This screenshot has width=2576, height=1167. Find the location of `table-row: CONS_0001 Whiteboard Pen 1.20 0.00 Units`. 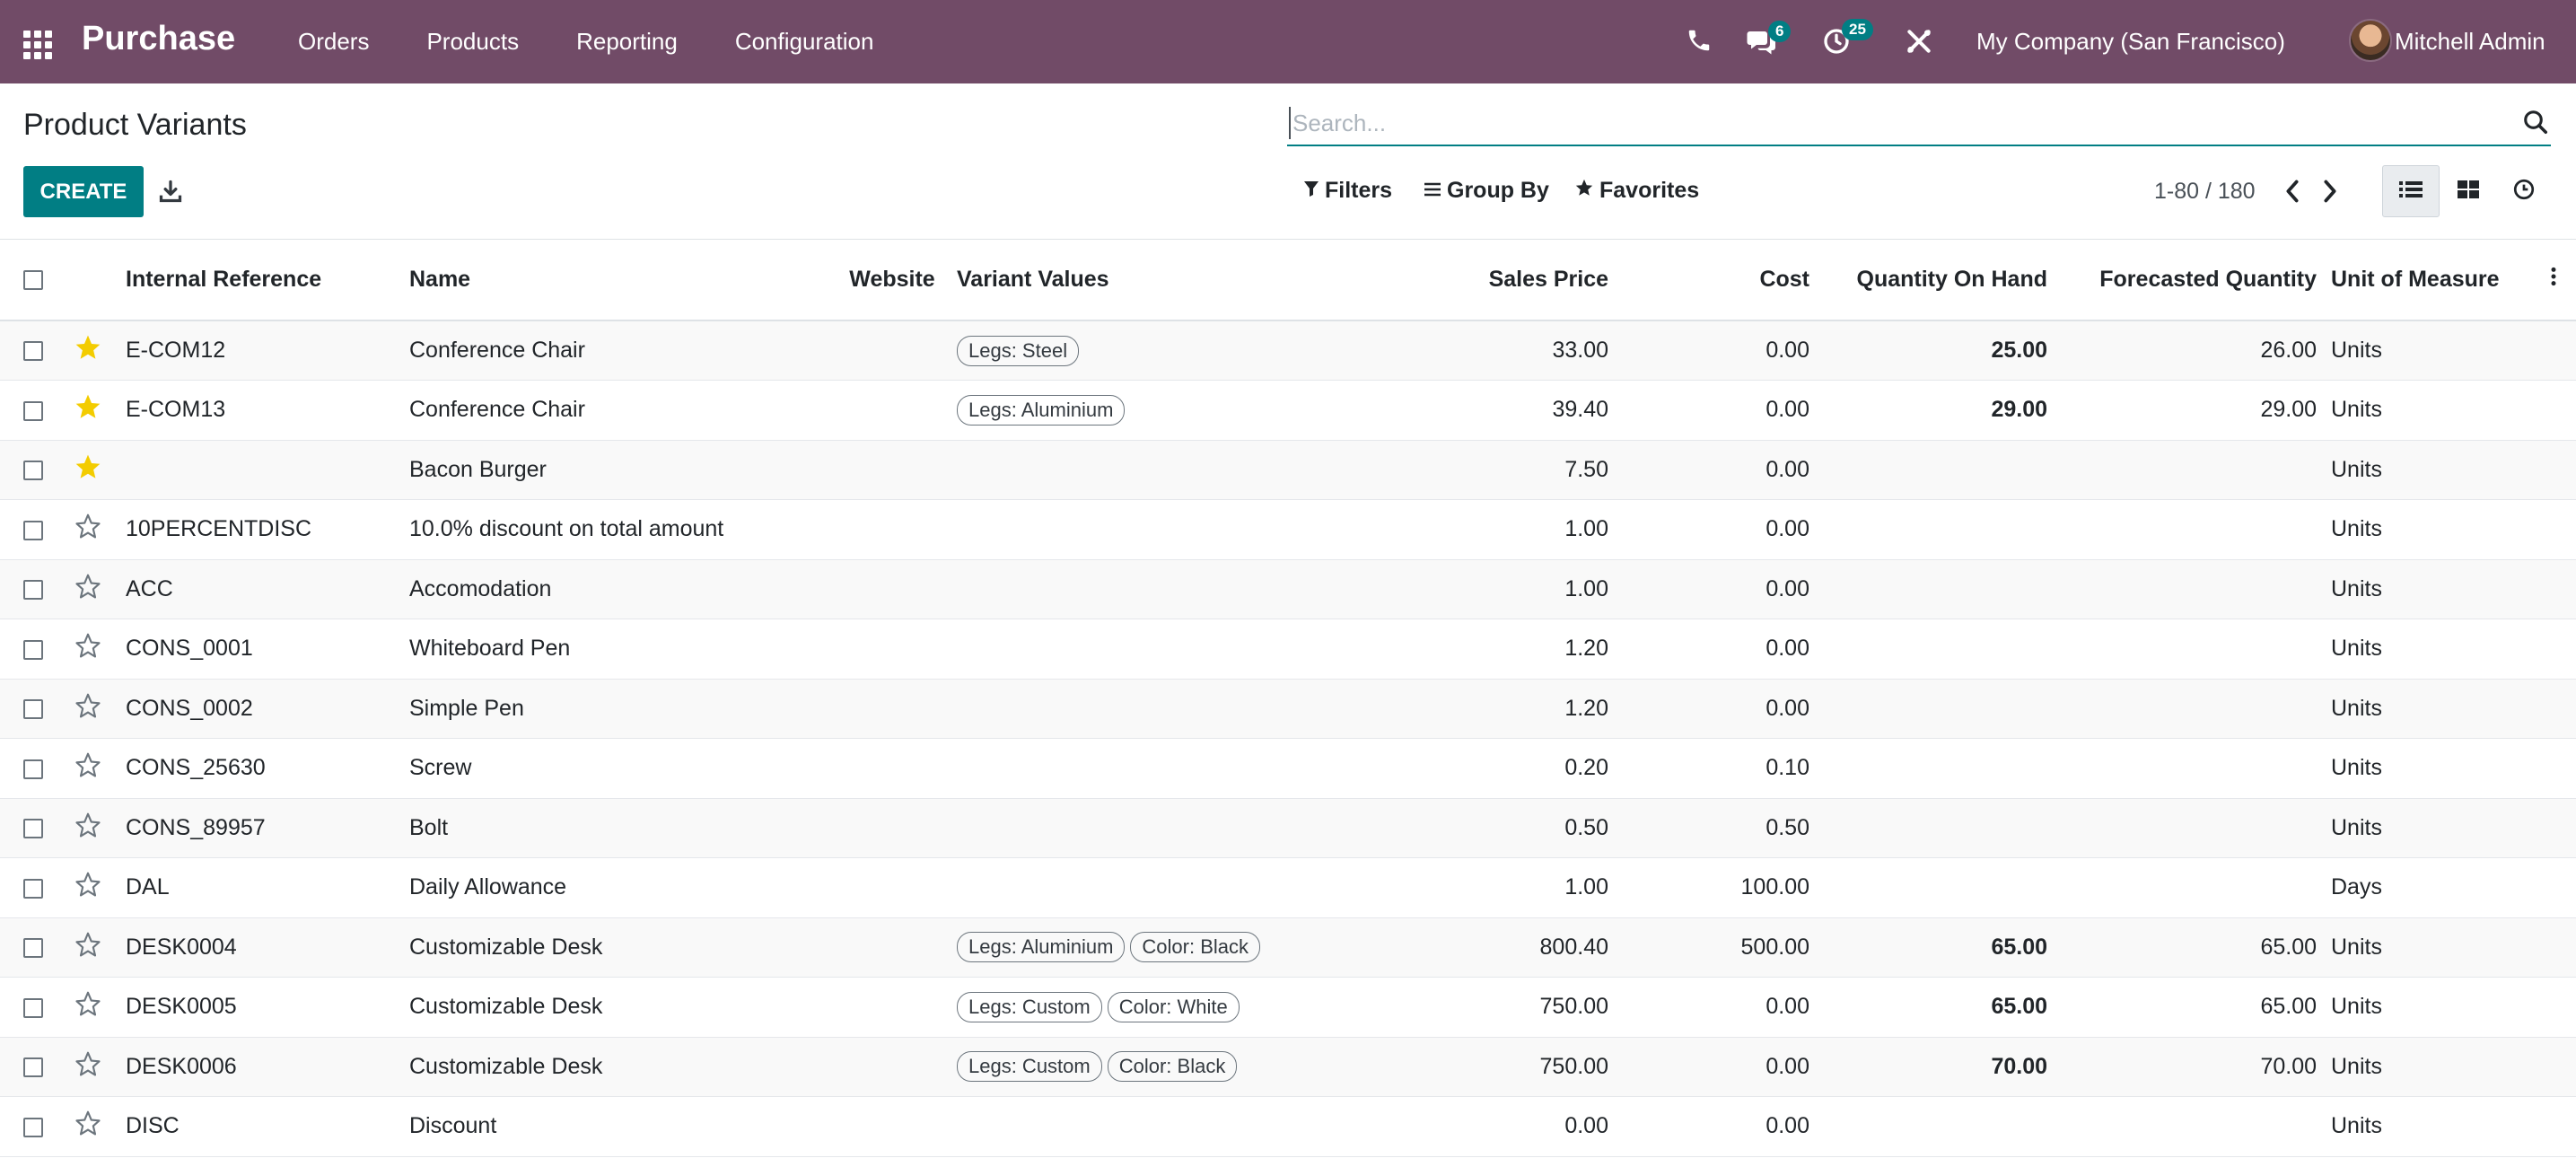

table-row: CONS_0001 Whiteboard Pen 1.20 0.00 Units is located at coordinates (1288, 649).